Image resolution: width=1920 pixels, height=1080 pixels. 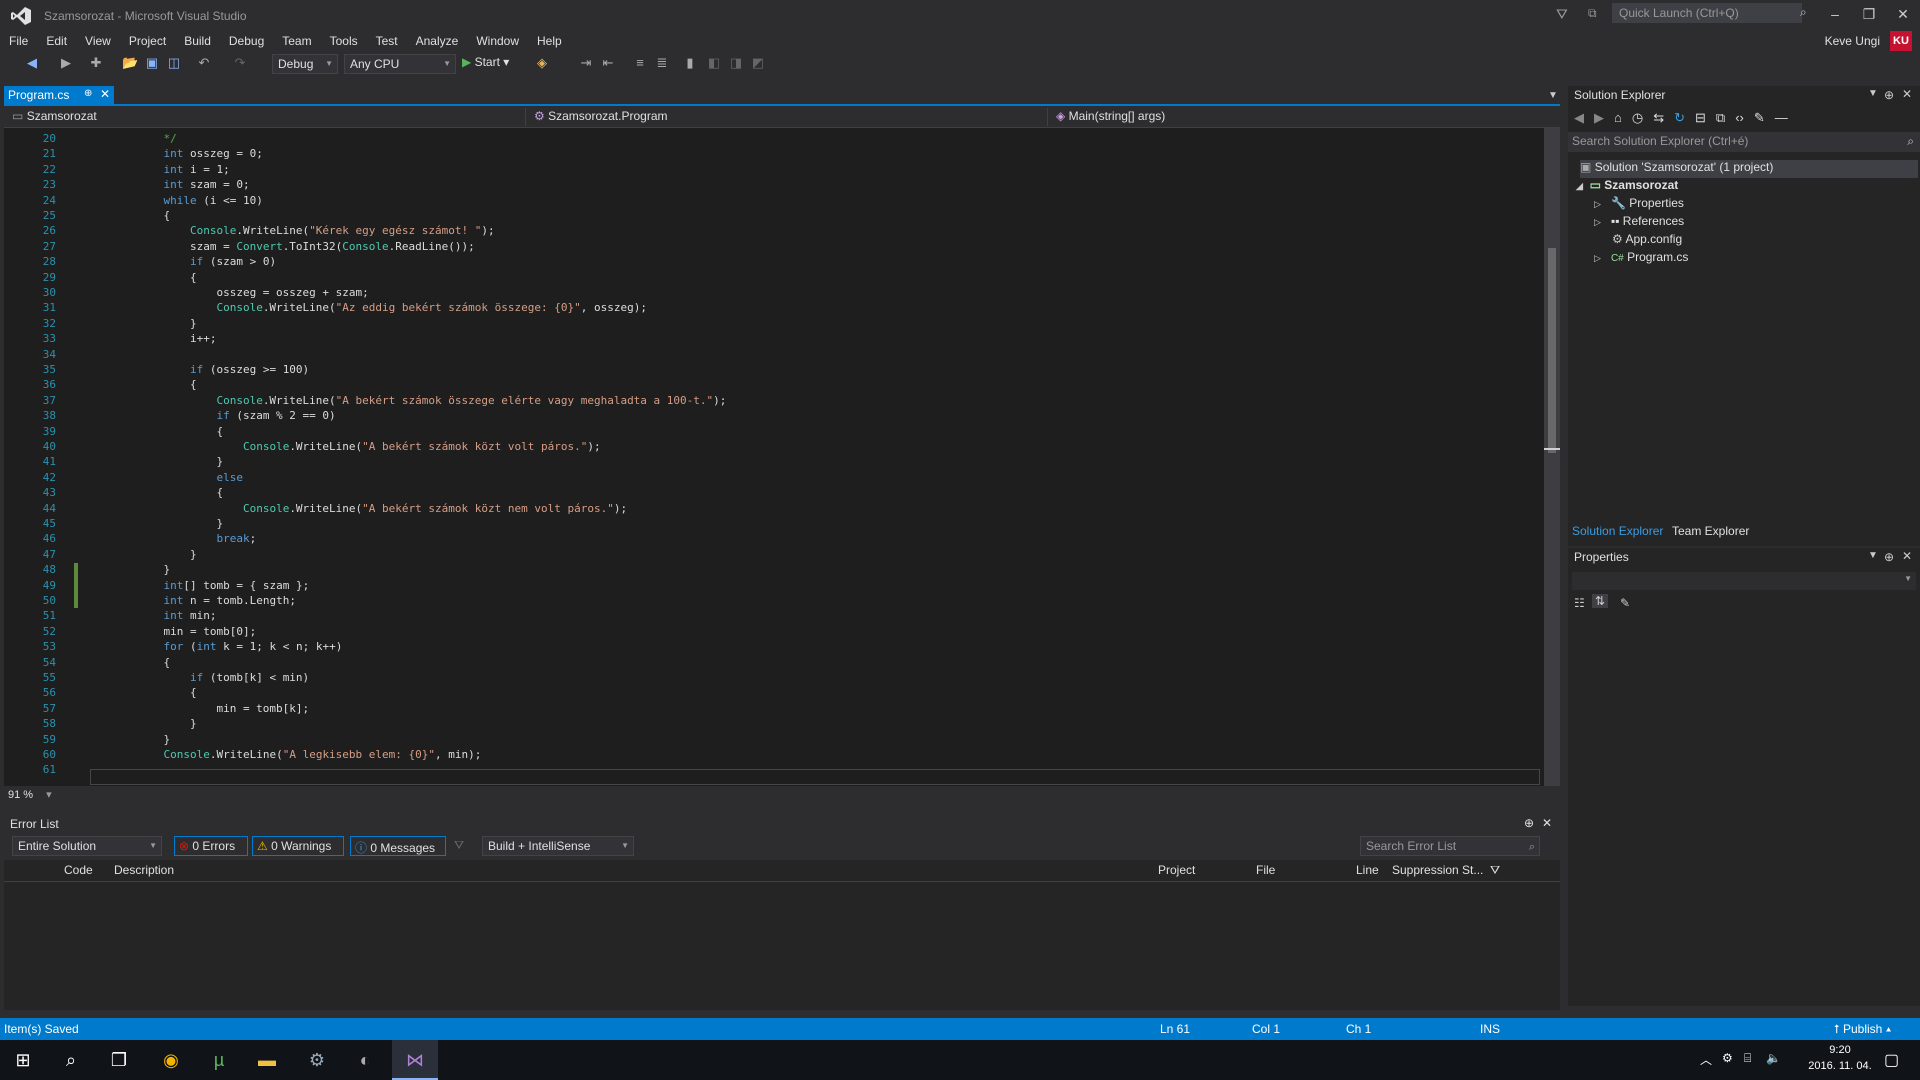 What do you see at coordinates (1639, 221) in the screenshot?
I see `tree-item-references: ▷ ▪▪ References` at bounding box center [1639, 221].